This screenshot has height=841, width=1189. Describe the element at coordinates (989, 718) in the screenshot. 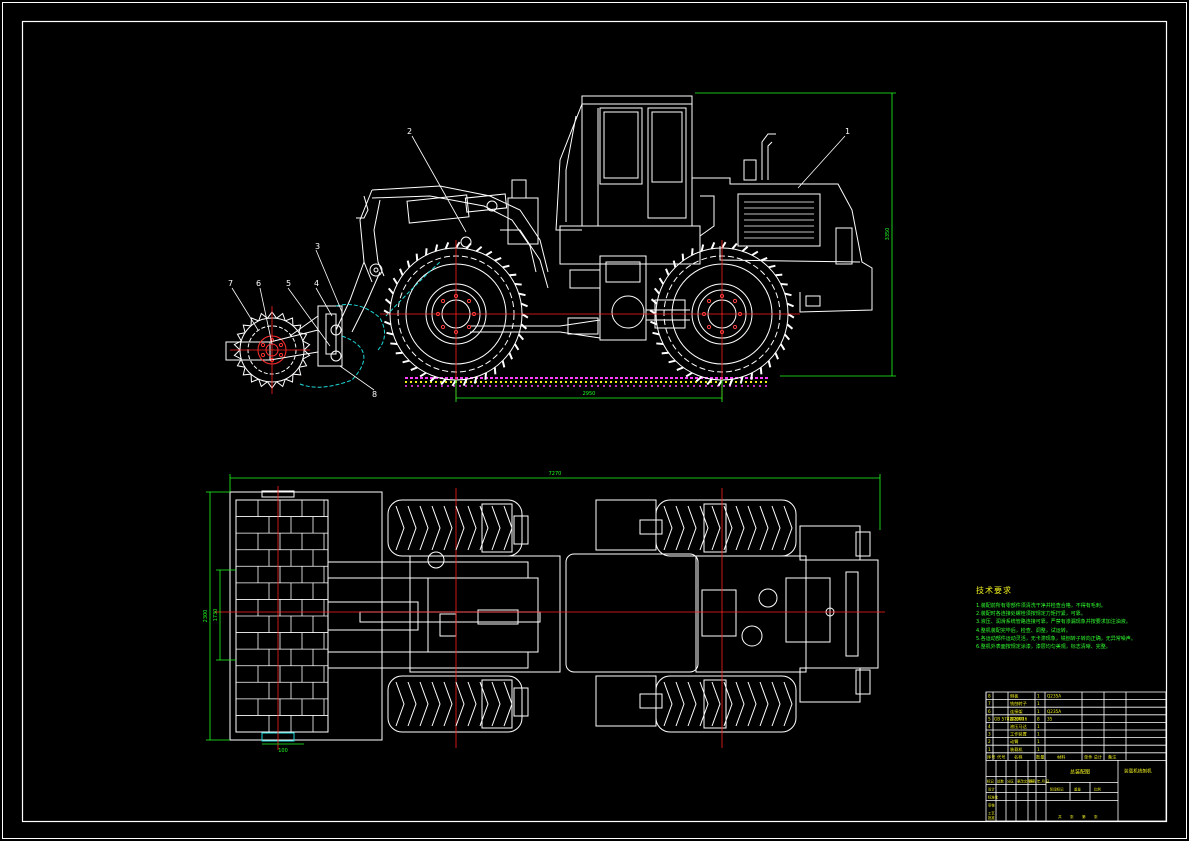

I see `parts-row-no: 5` at that location.